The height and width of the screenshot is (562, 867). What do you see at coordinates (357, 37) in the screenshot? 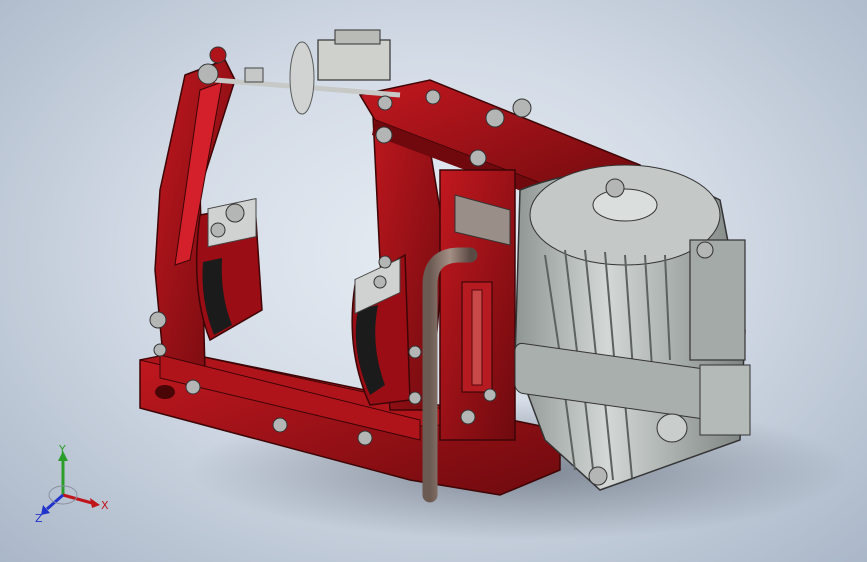
I see `limit-switch-top` at bounding box center [357, 37].